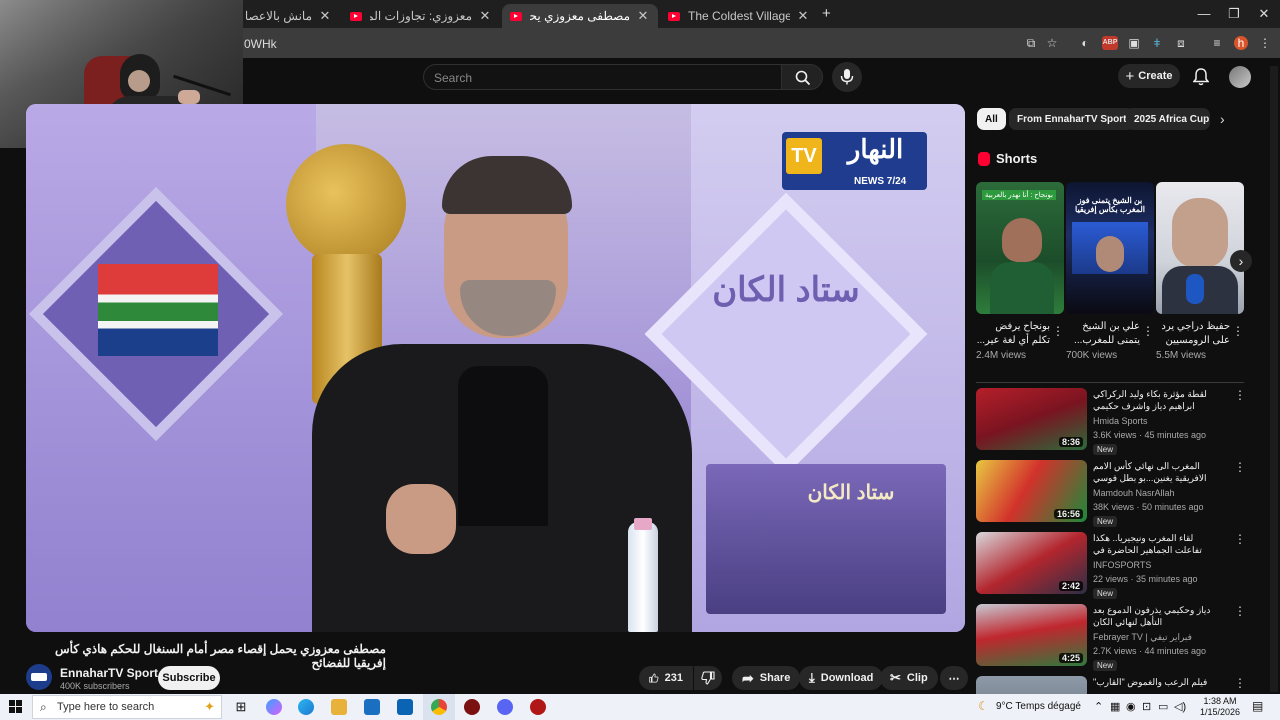 The height and width of the screenshot is (720, 1280). Describe the element at coordinates (1146, 706) in the screenshot. I see `tray-icon: ⊡` at that location.